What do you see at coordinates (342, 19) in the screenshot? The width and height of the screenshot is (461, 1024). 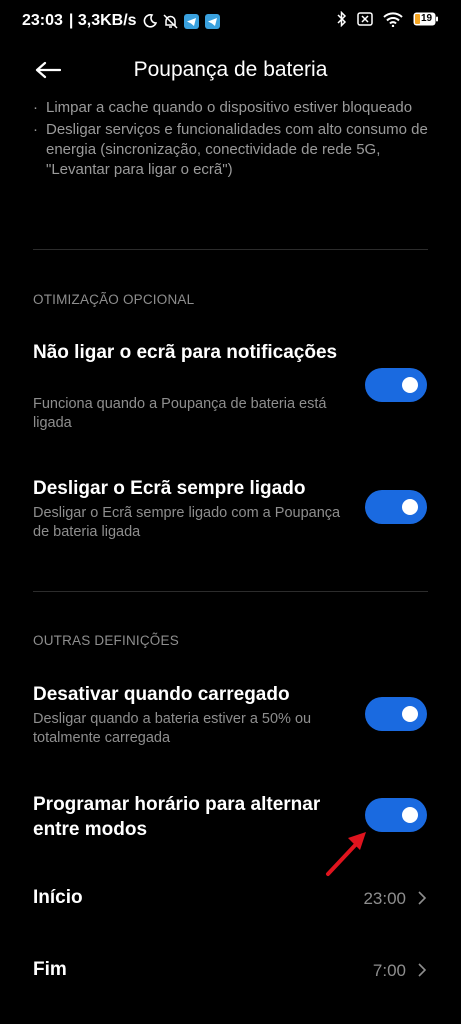 I see `bluetooth-icon` at bounding box center [342, 19].